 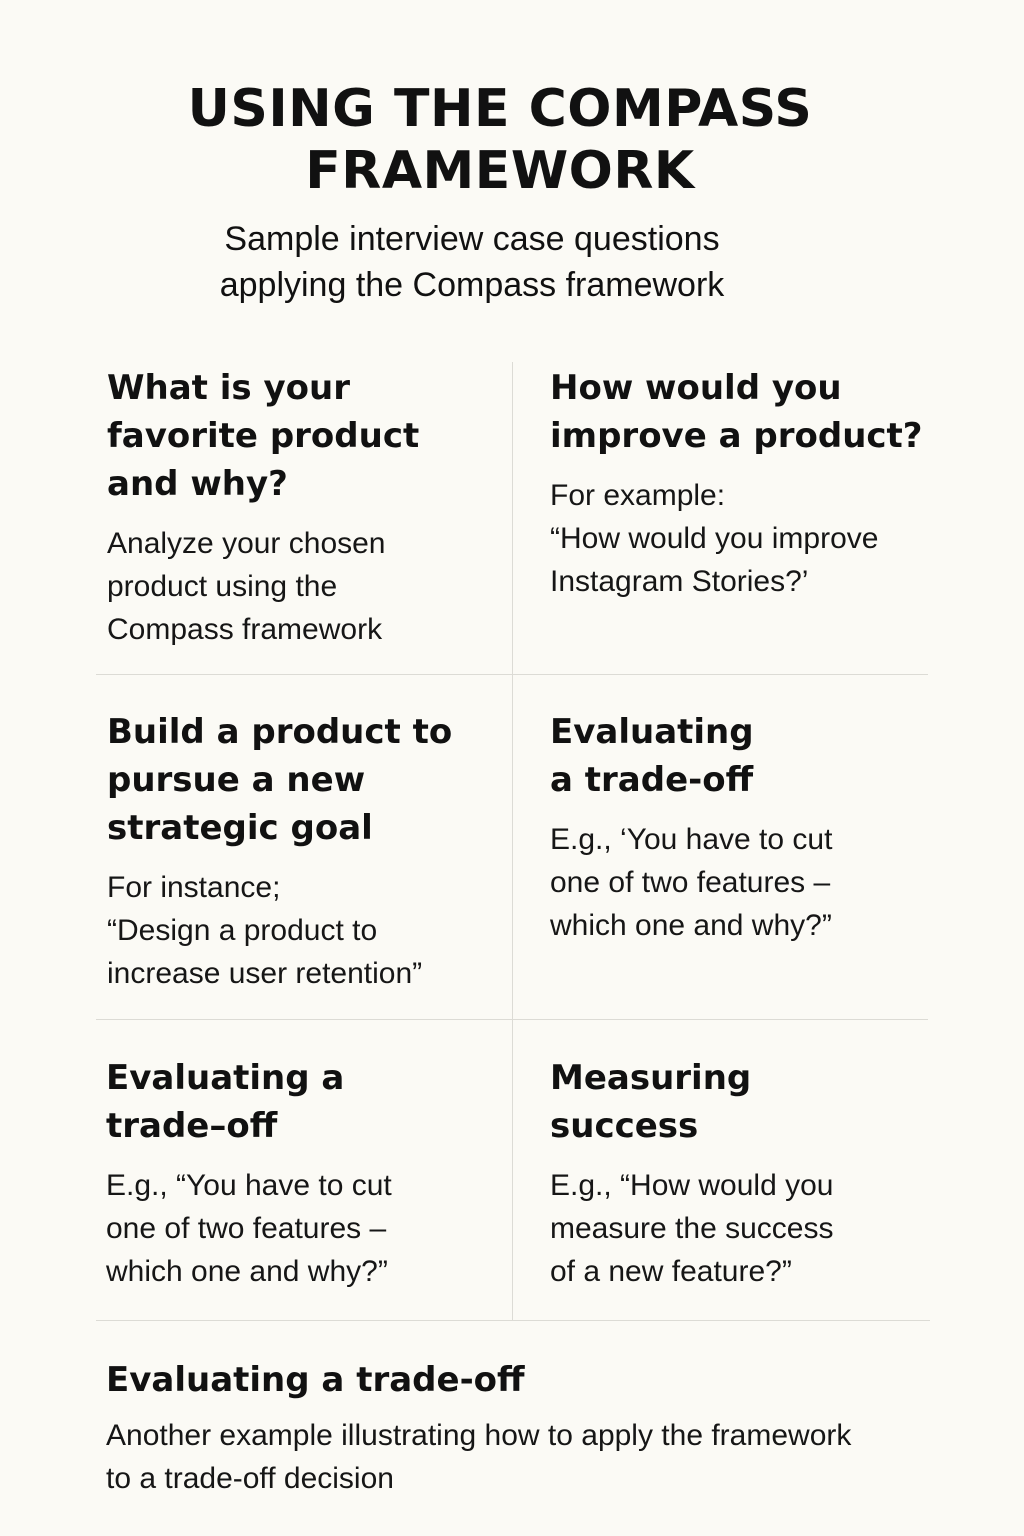 What do you see at coordinates (500, 140) in the screenshot?
I see `page-title: USING THE COMPASS FRAMEWORK` at bounding box center [500, 140].